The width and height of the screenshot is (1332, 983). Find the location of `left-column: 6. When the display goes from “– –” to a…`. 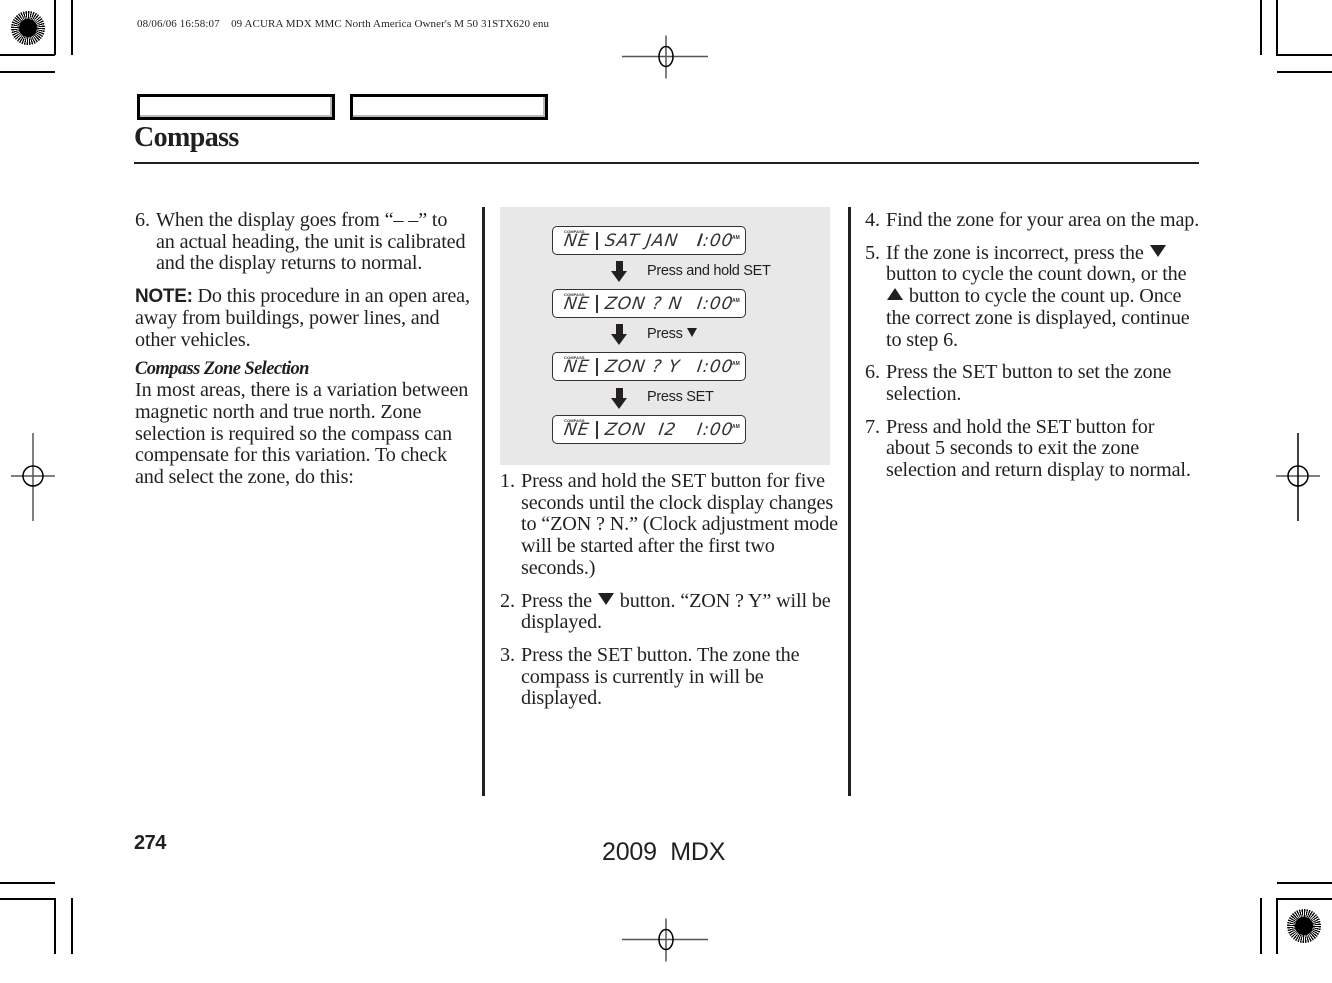

left-column: 6. When the display goes from “– –” to a… is located at coordinates (302, 353).